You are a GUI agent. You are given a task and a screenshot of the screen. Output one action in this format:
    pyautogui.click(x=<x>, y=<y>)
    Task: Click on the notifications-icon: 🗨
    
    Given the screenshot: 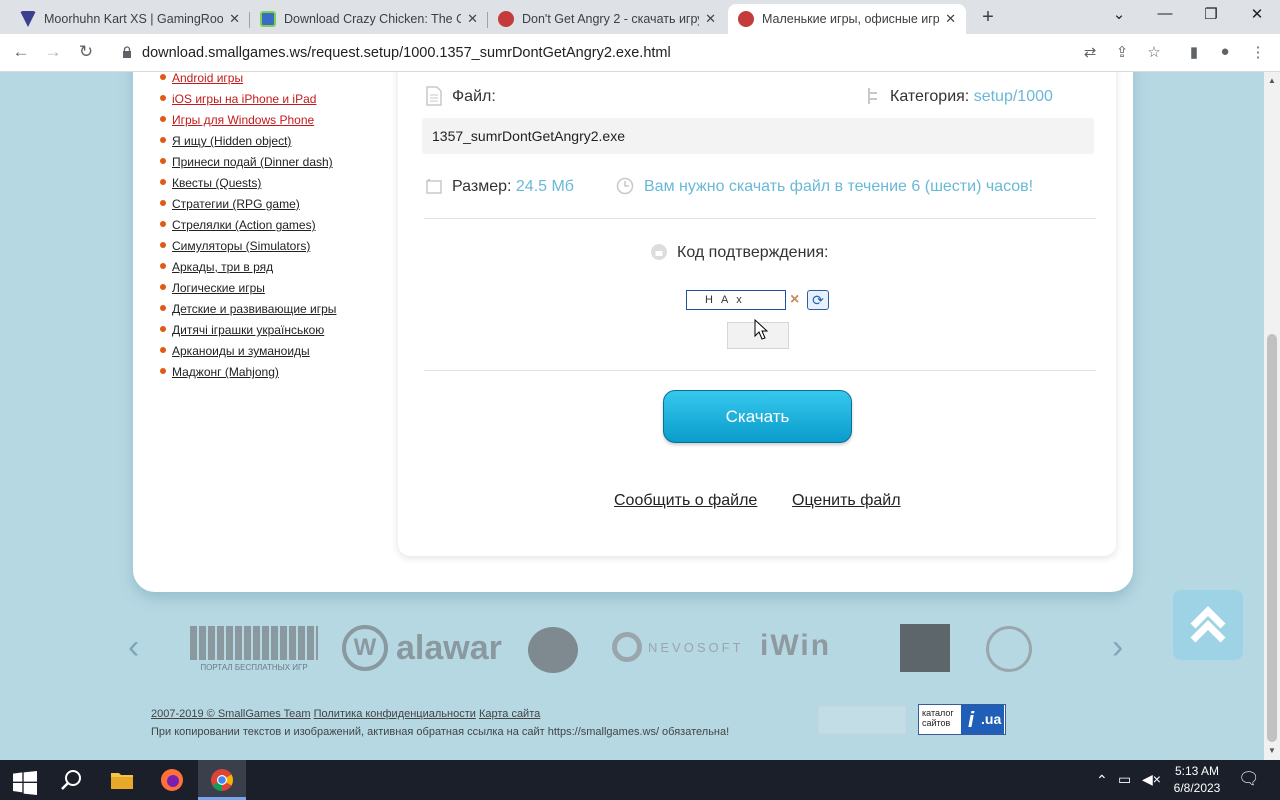 What is the action you would take?
    pyautogui.click(x=1249, y=779)
    